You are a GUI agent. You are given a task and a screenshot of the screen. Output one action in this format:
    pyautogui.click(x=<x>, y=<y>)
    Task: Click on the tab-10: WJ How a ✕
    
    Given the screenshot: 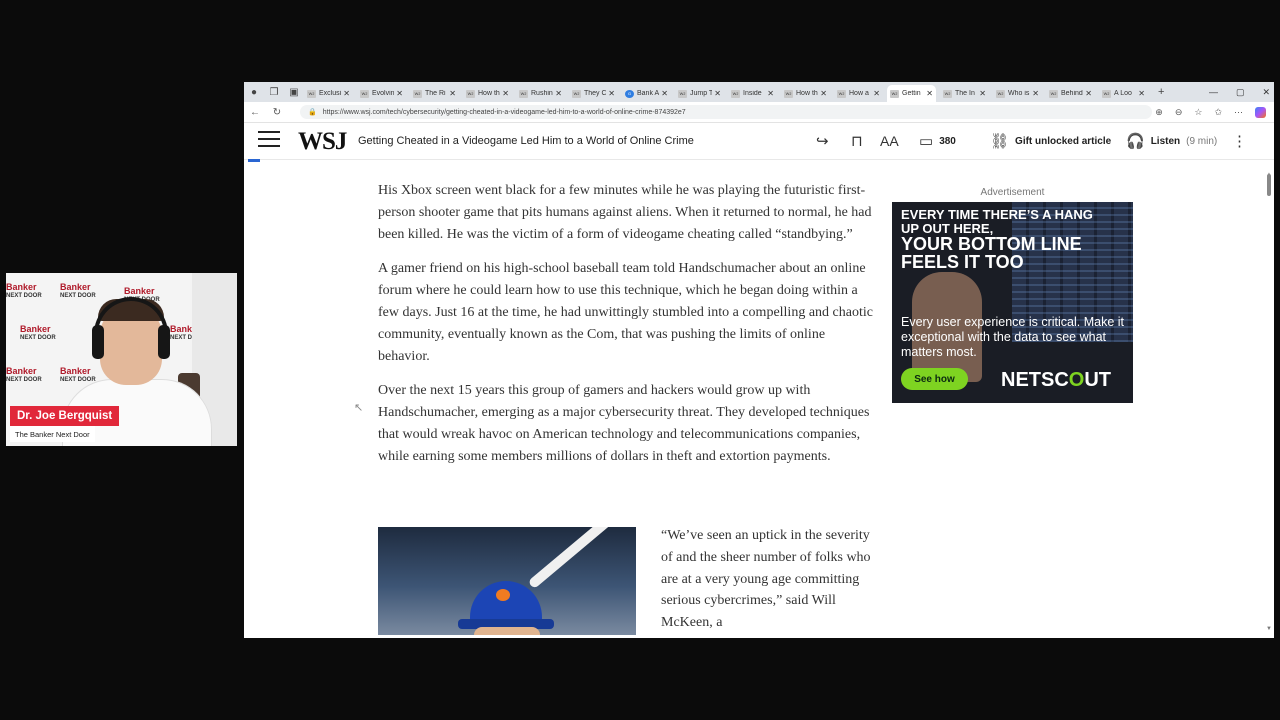 What is the action you would take?
    pyautogui.click(x=858, y=93)
    